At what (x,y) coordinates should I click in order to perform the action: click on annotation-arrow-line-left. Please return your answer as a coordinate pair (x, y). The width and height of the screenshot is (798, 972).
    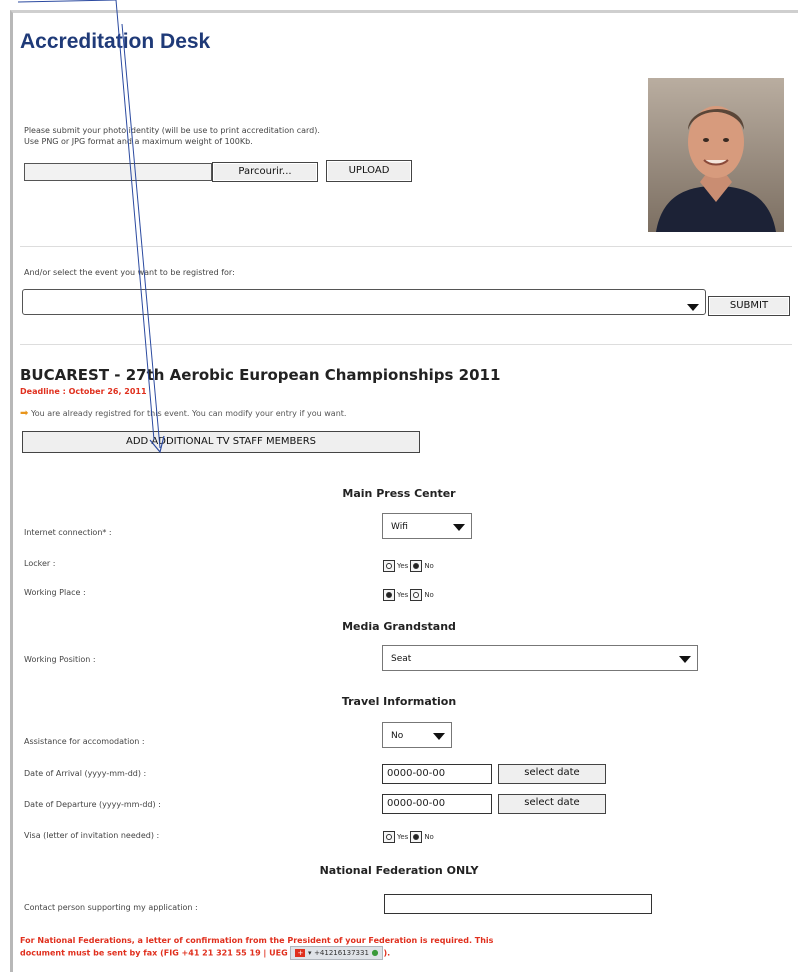
    Looking at the image, I should click on (135, 220).